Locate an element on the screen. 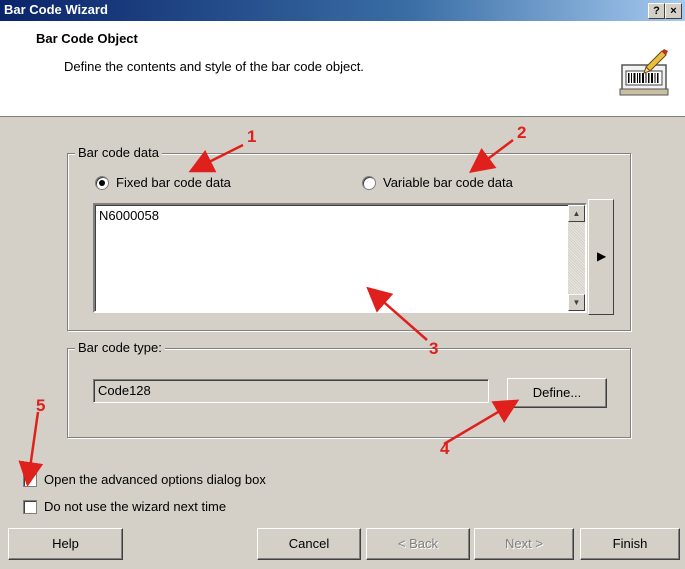  scroll-down-icon: ▼ is located at coordinates (576, 302).